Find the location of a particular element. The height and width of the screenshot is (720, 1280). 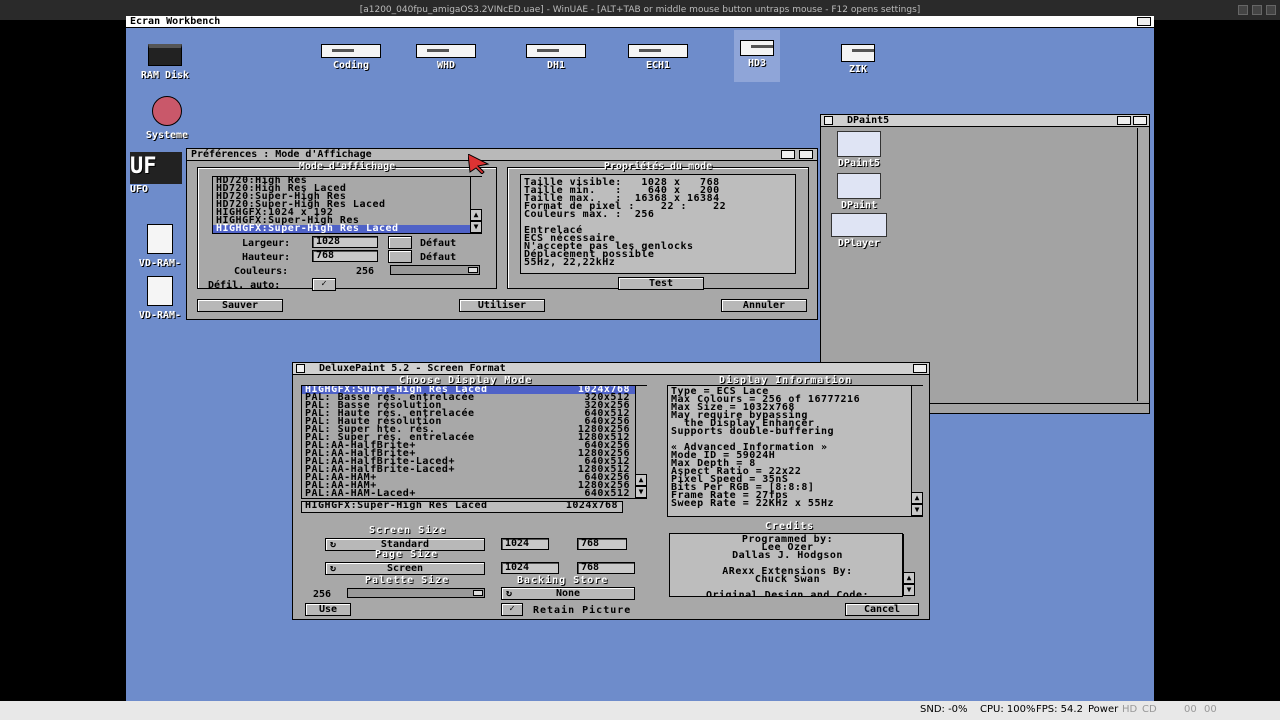

retain-picture-checkbox: ✓ is located at coordinates (512, 609).